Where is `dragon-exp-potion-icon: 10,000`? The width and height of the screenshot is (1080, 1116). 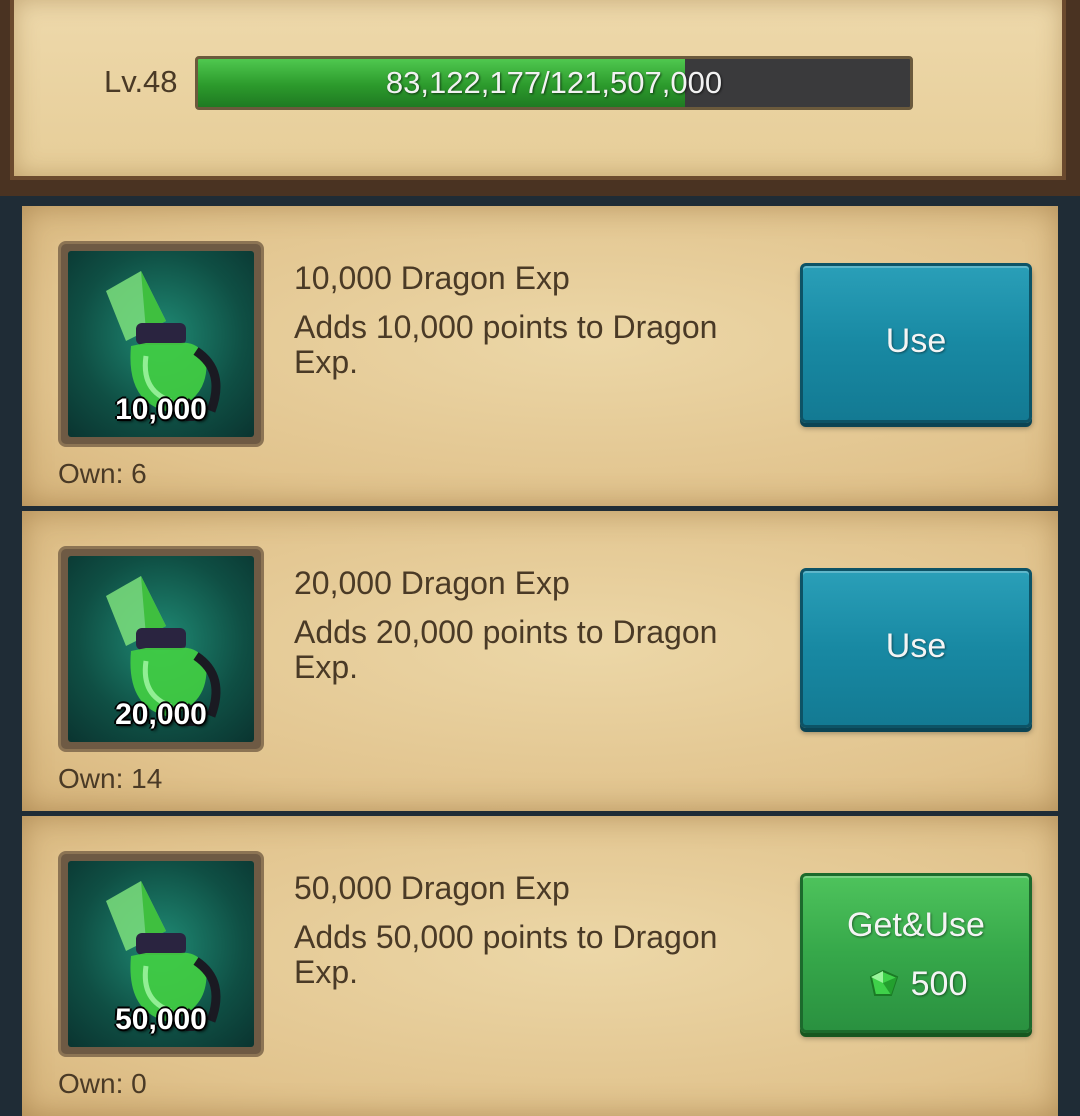 dragon-exp-potion-icon: 10,000 is located at coordinates (161, 344).